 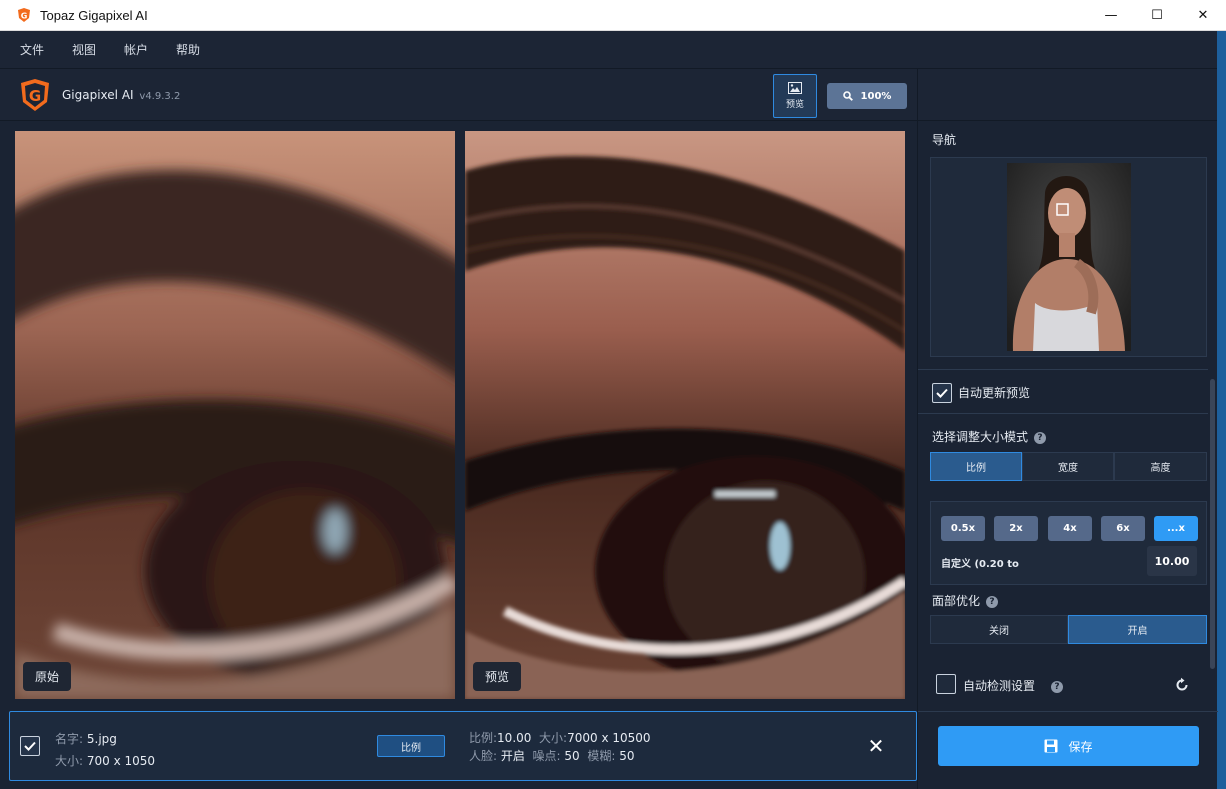 I want to click on auto-detect-label: 自动检测设置?, so click(x=1013, y=685).